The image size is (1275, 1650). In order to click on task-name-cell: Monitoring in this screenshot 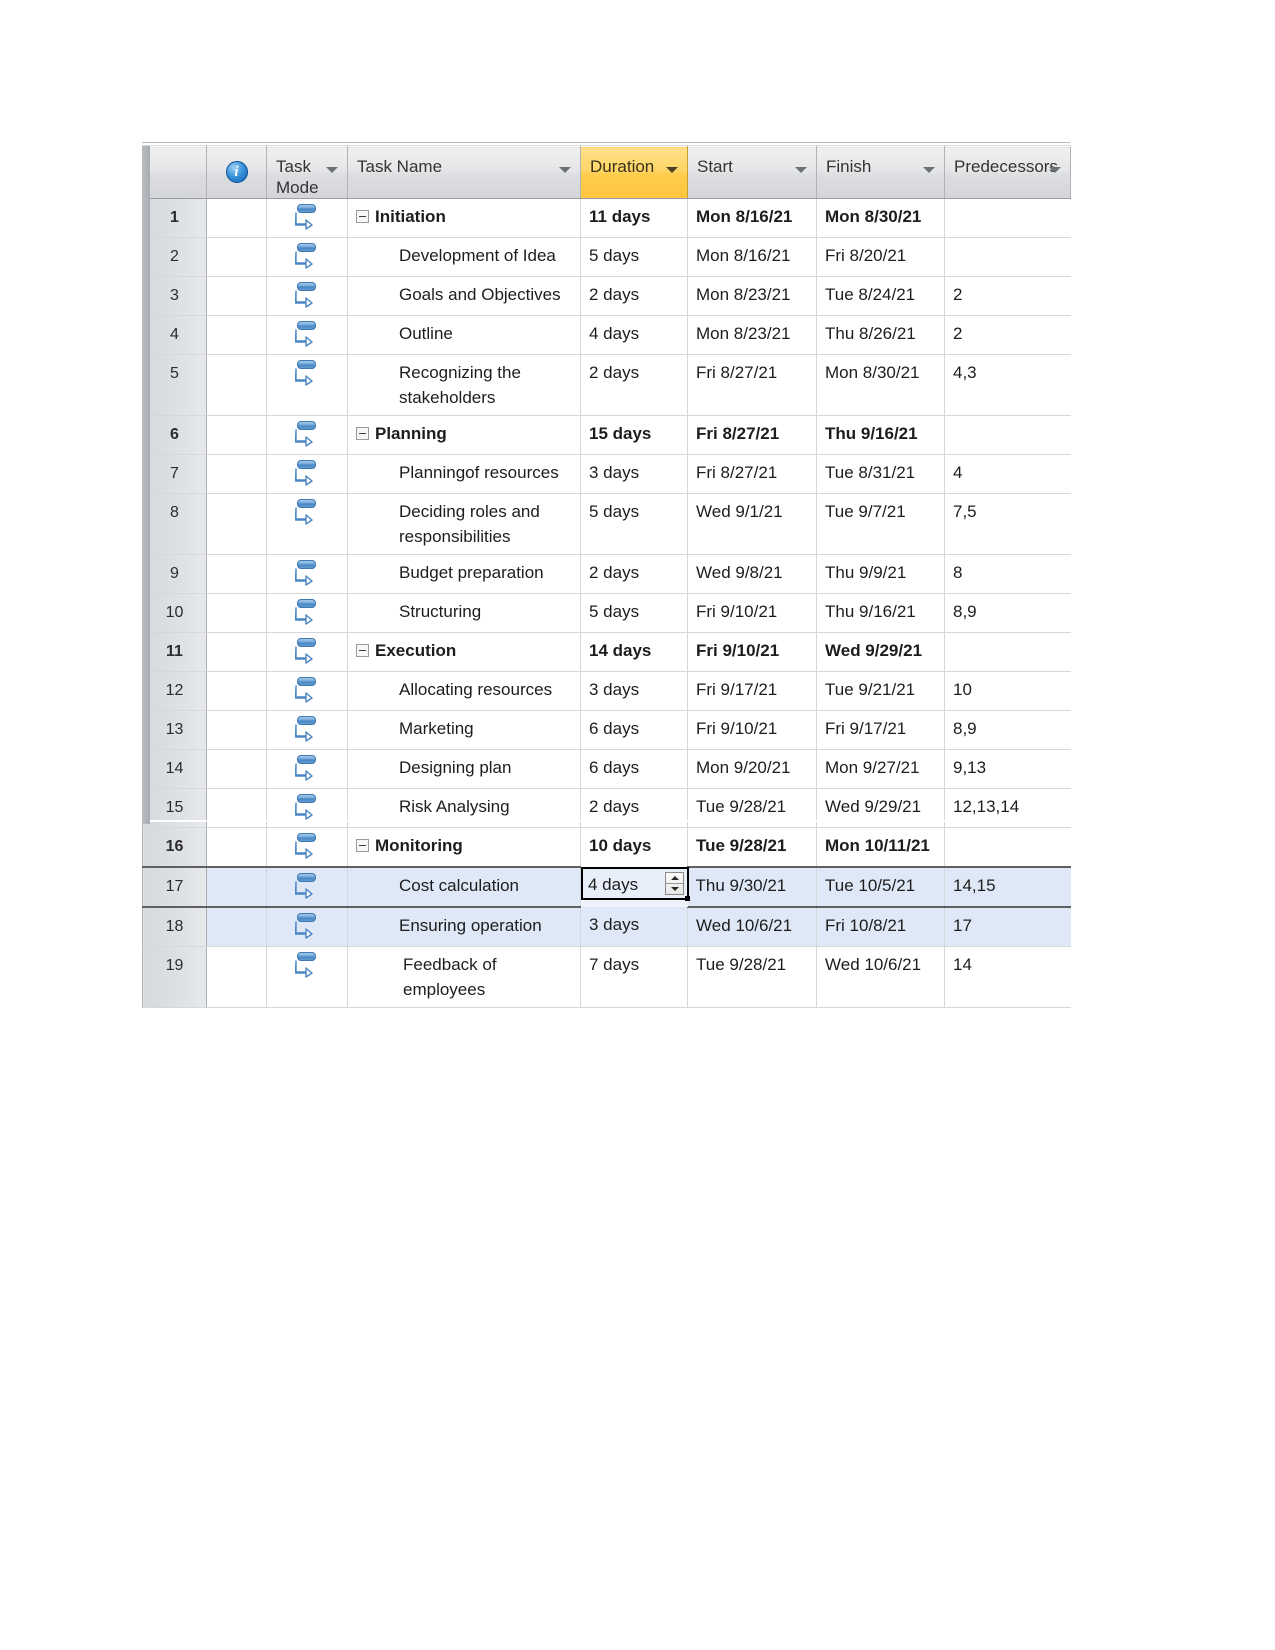, I will do `click(464, 847)`.